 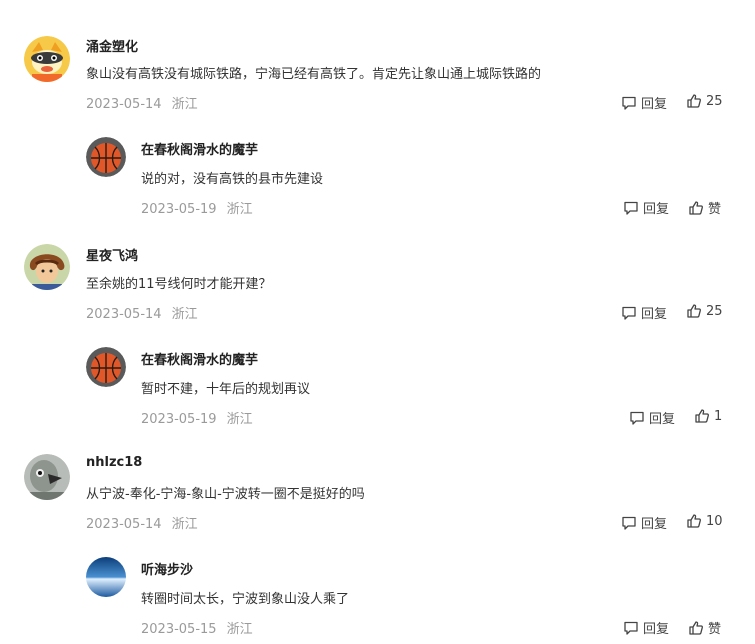 What do you see at coordinates (714, 521) in the screenshot?
I see `like-count: 10` at bounding box center [714, 521].